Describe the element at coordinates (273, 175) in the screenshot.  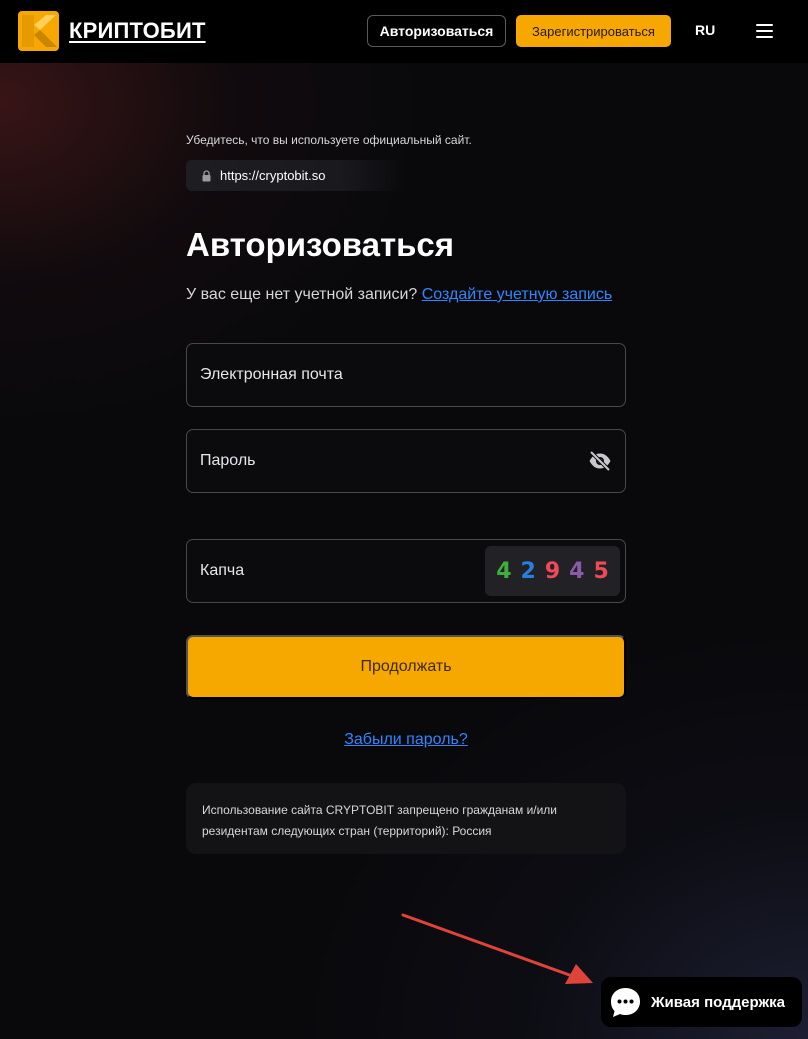
I see `official-url: https://cryptobit.so` at that location.